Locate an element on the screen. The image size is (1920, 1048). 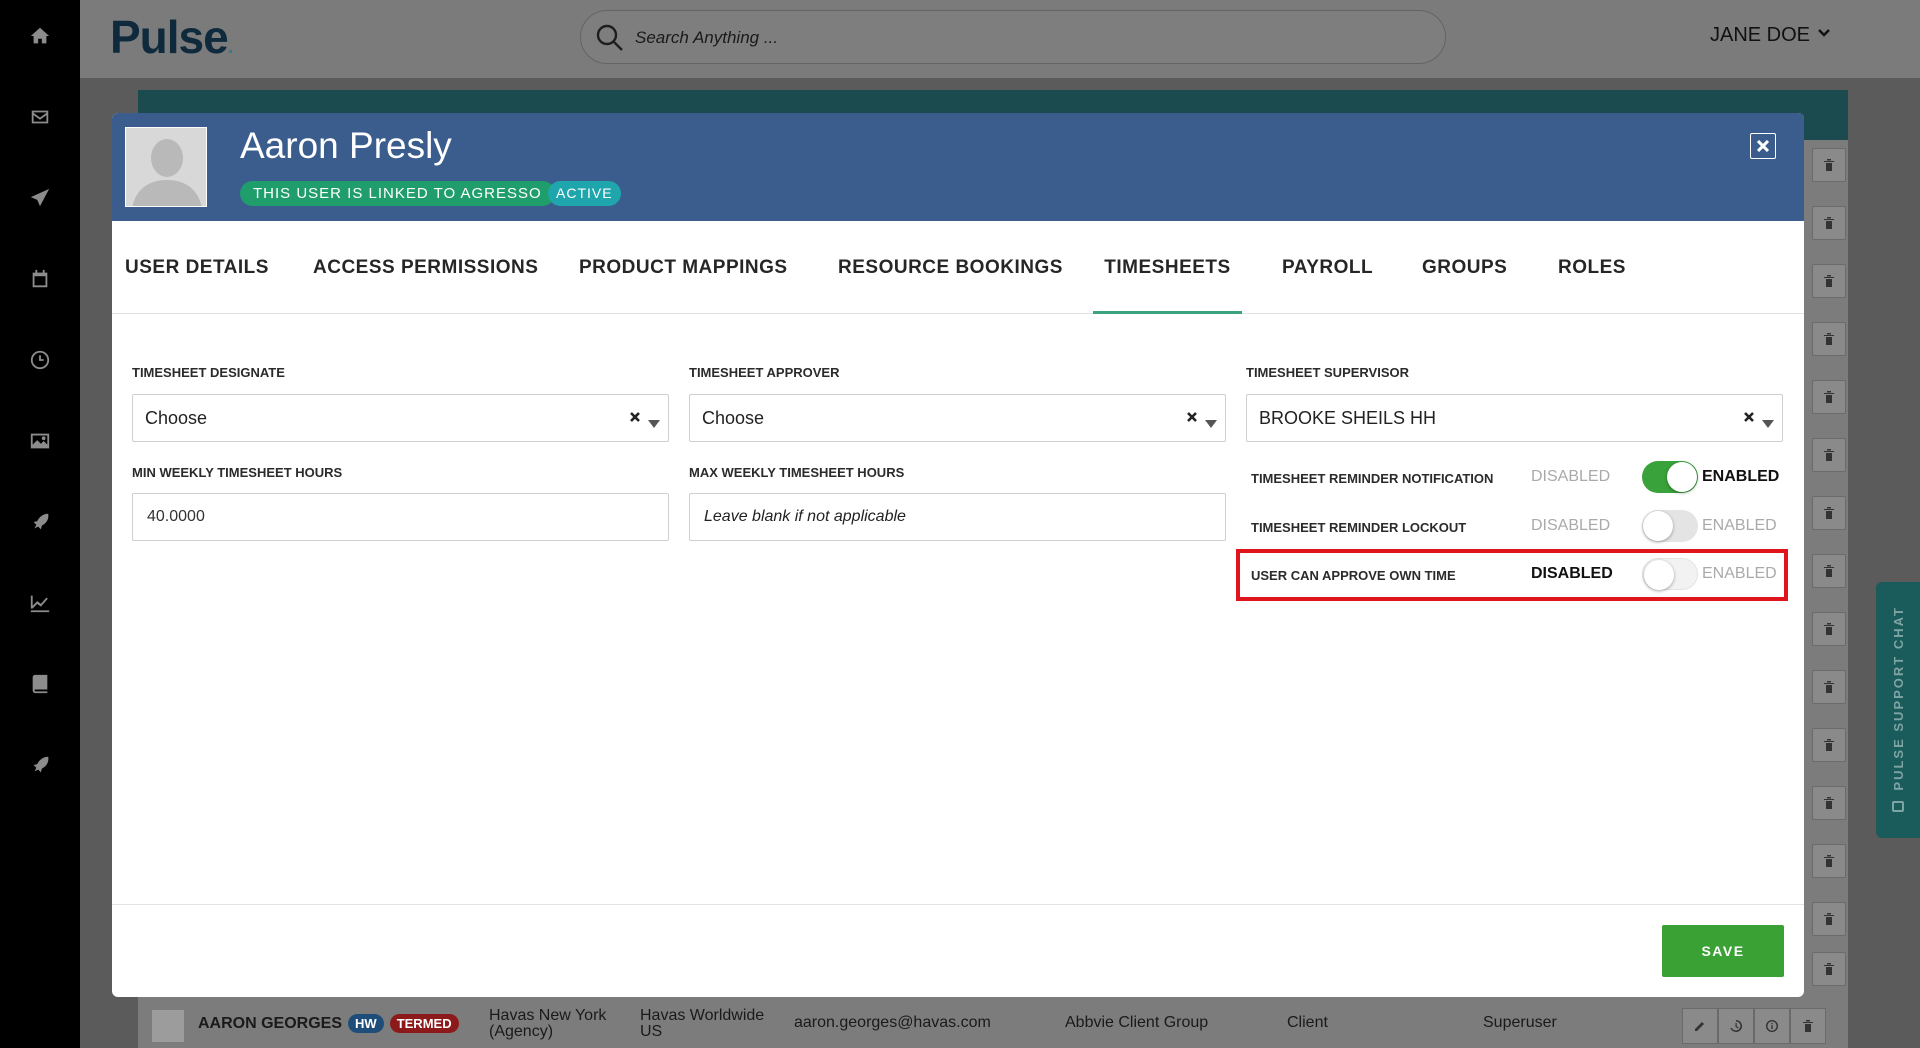
search-bar is located at coordinates (1013, 37).